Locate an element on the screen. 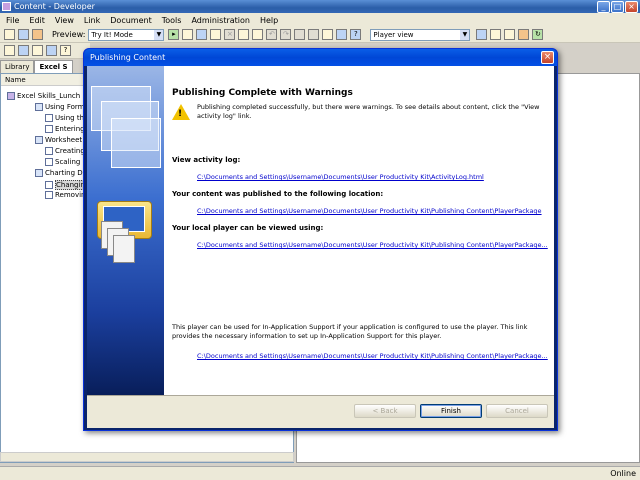 The height and width of the screenshot is (480, 640). binoculars-icon is located at coordinates (328, 34).